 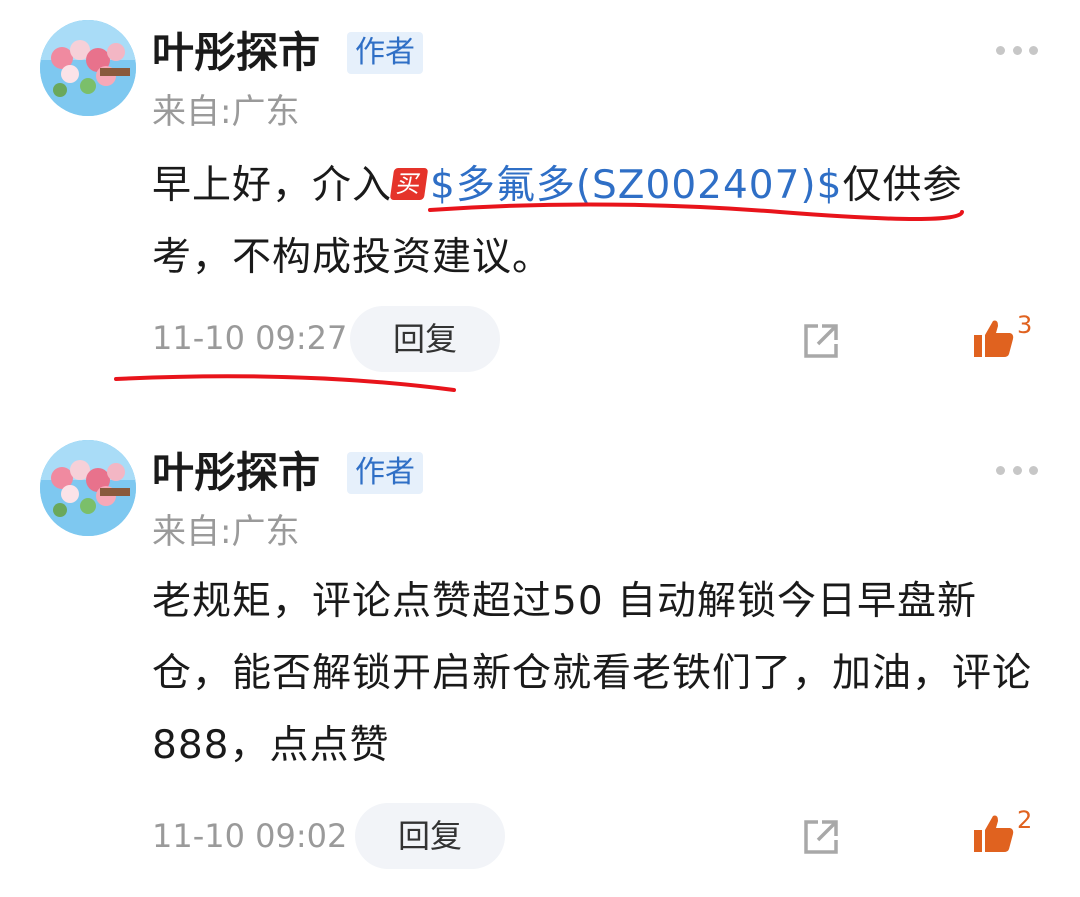 What do you see at coordinates (250, 836) in the screenshot?
I see `comment-time: 11-10 09:02` at bounding box center [250, 836].